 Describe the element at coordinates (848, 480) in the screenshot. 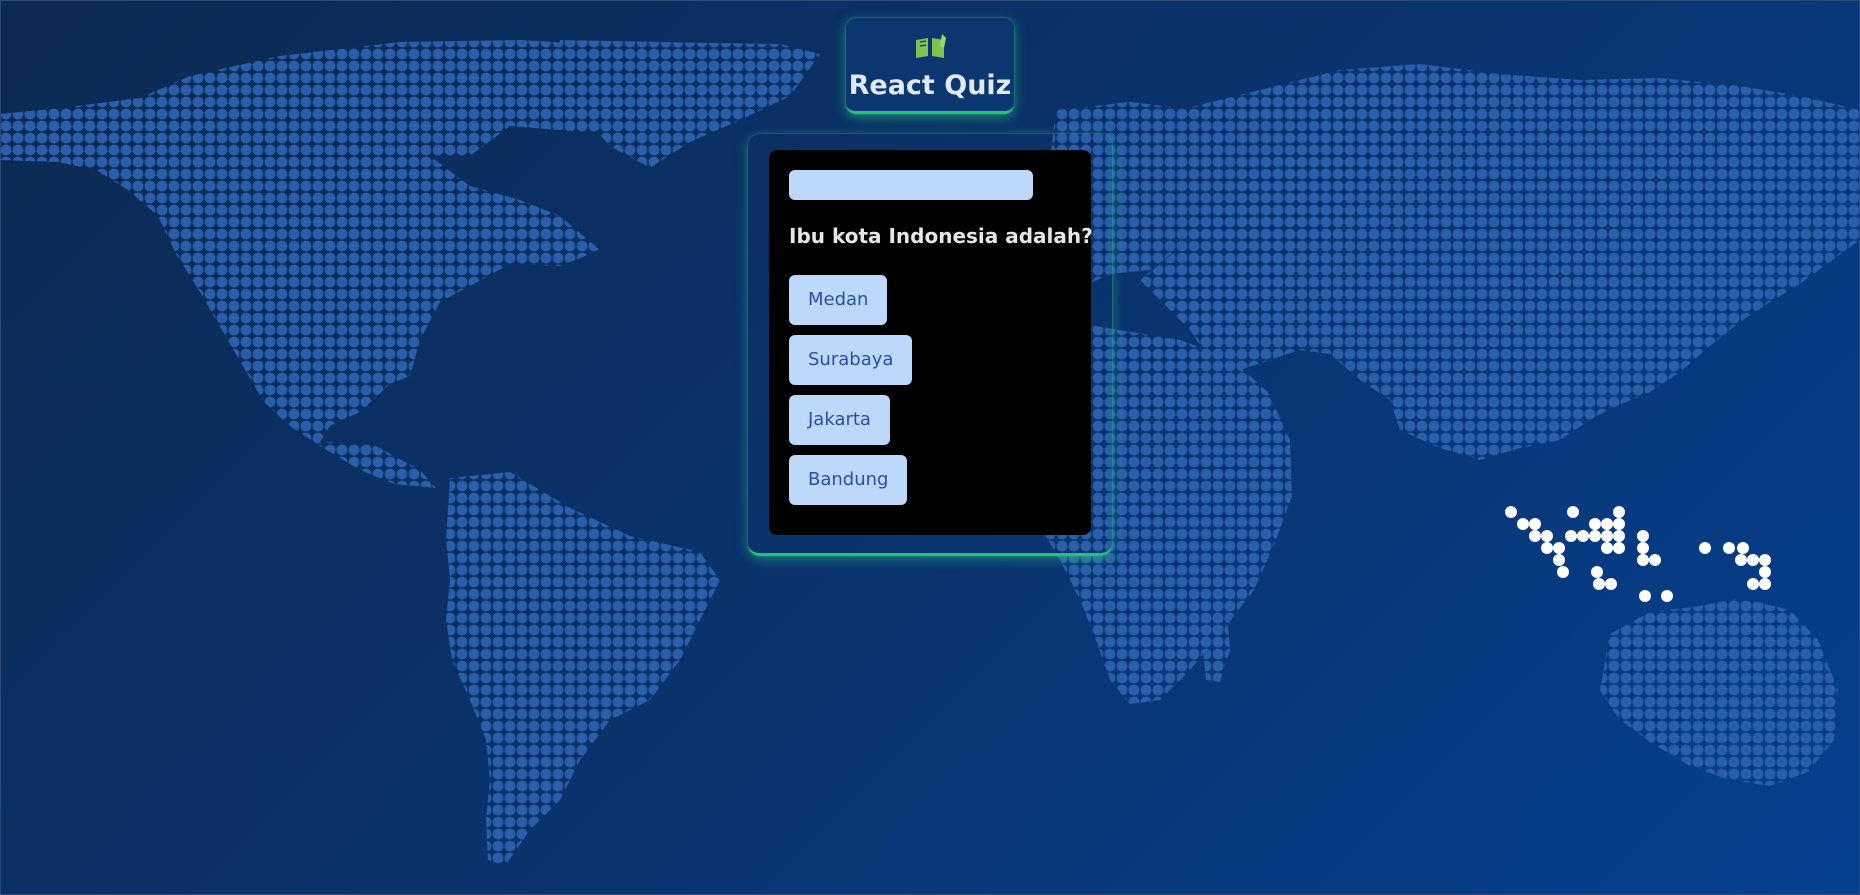

I see `answer-option-bandung: Bandung` at that location.